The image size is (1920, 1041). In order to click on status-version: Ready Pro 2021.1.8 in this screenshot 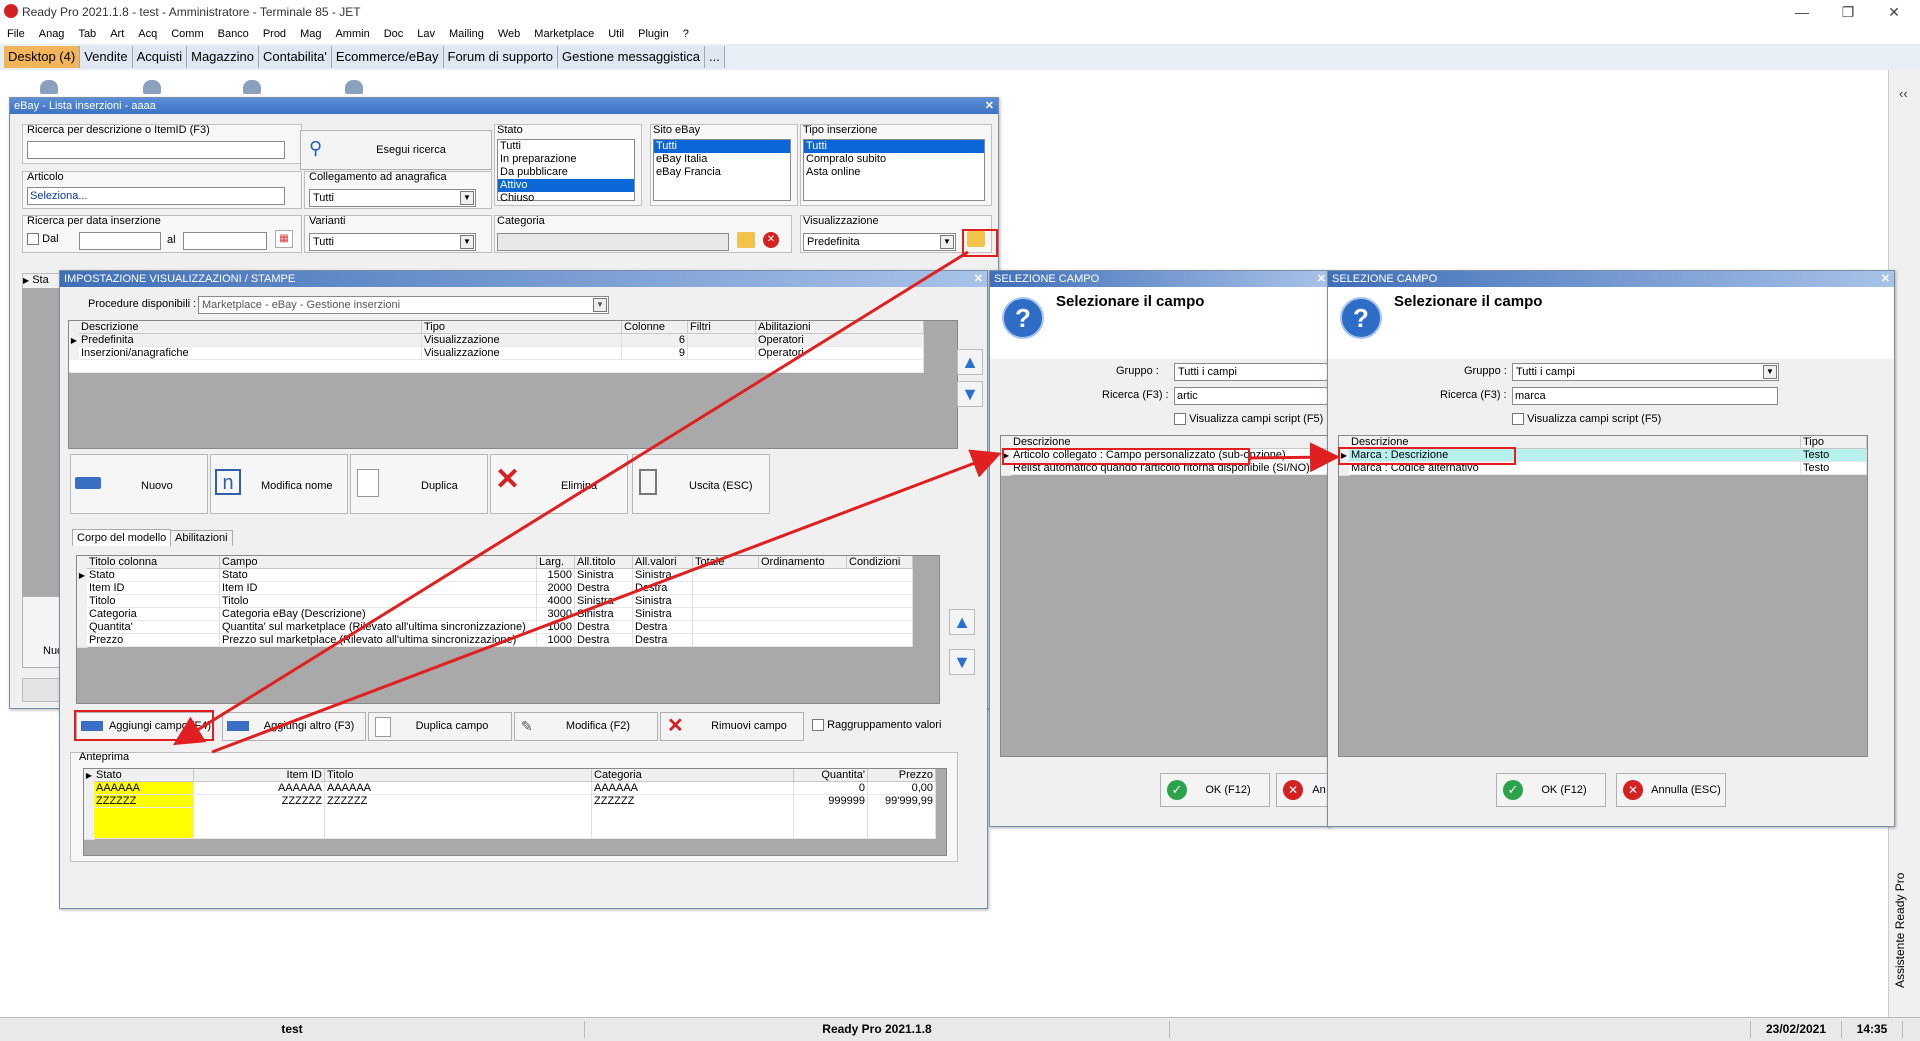, I will do `click(877, 1029)`.